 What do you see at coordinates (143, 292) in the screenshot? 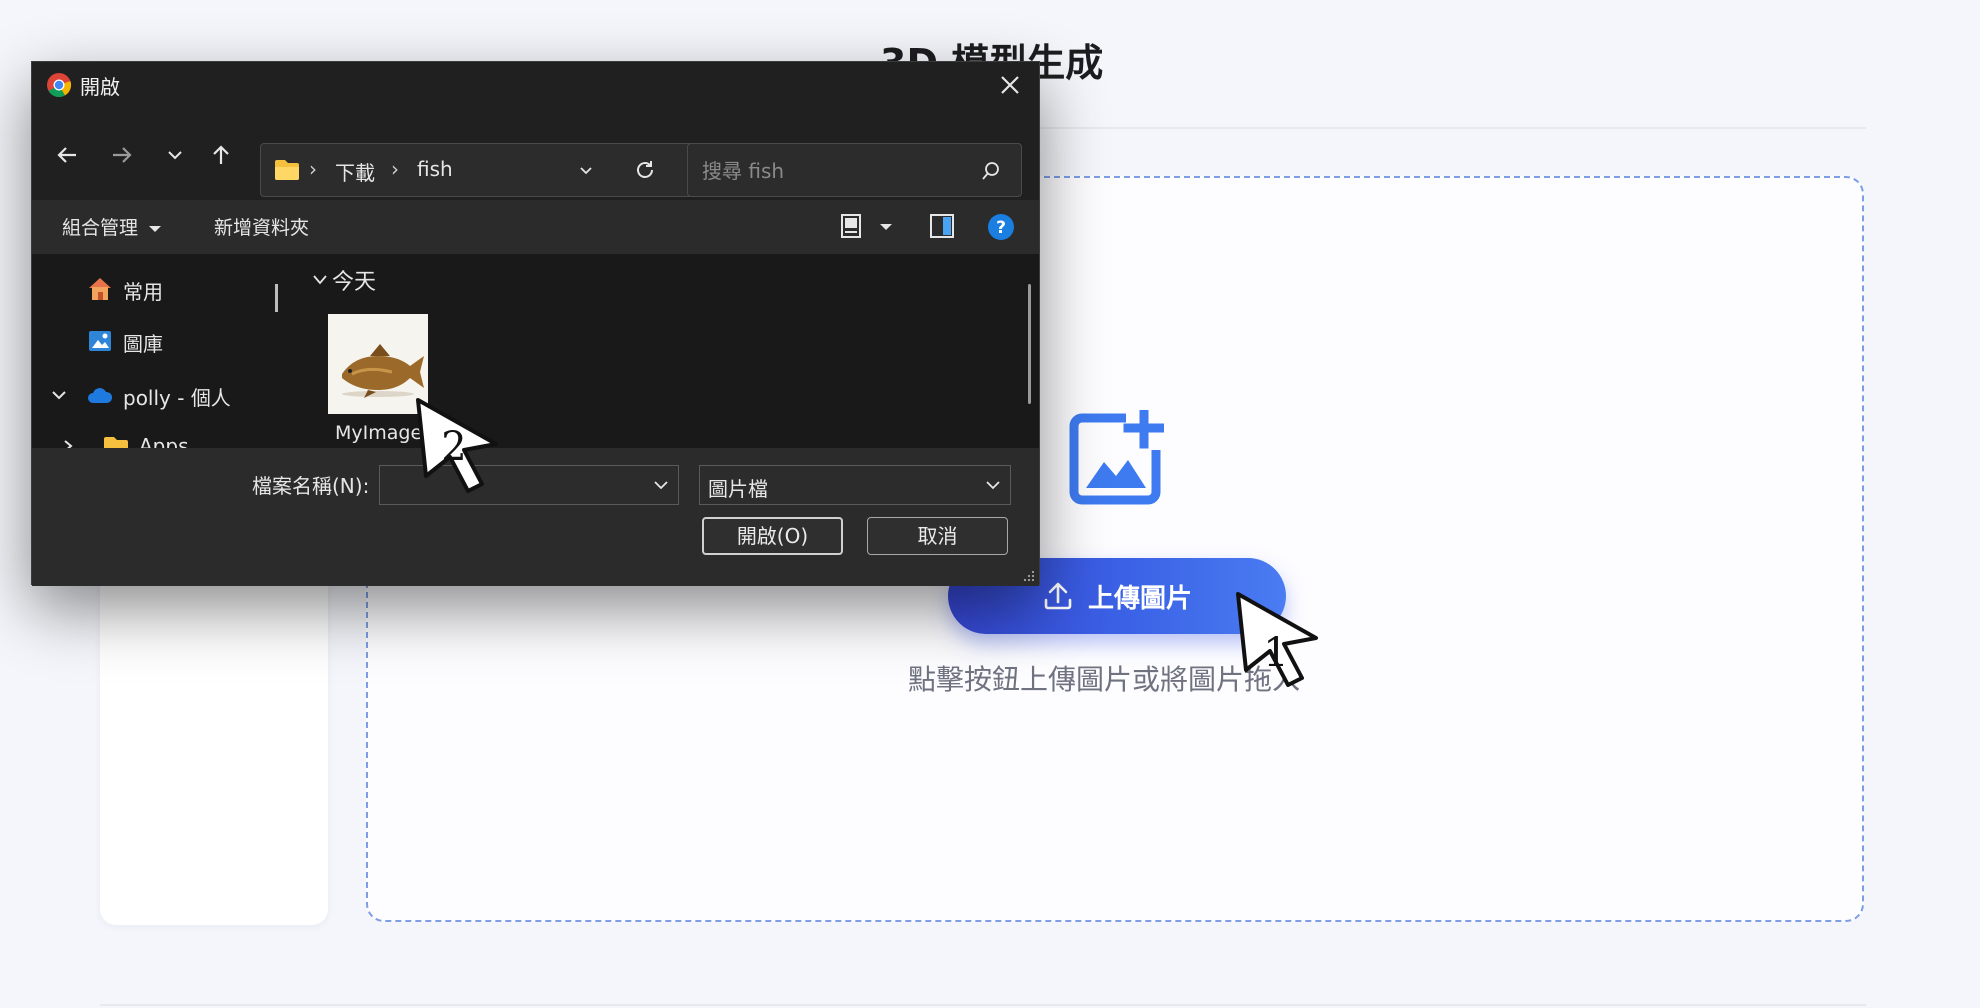
I see `nav-item-label: 常用` at bounding box center [143, 292].